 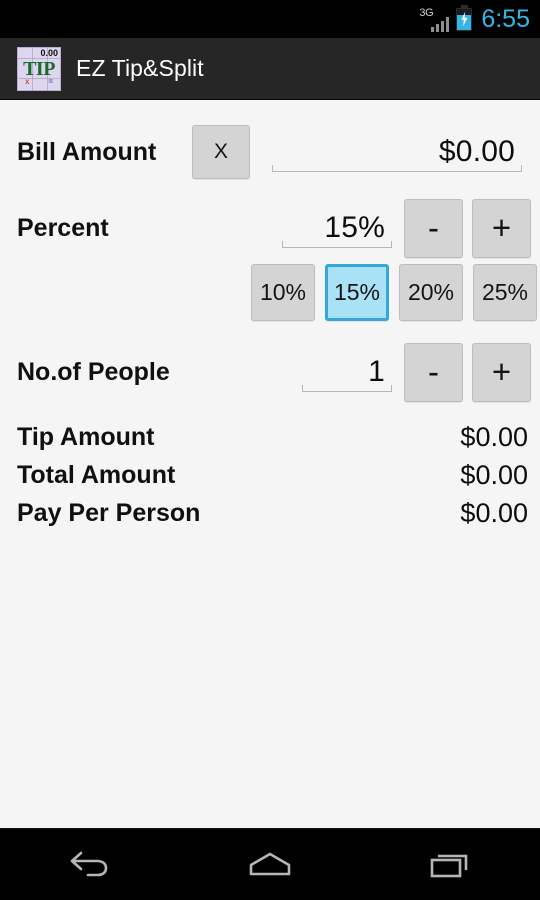 What do you see at coordinates (270, 228) in the screenshot?
I see `percent-row: Percent 15% - +` at bounding box center [270, 228].